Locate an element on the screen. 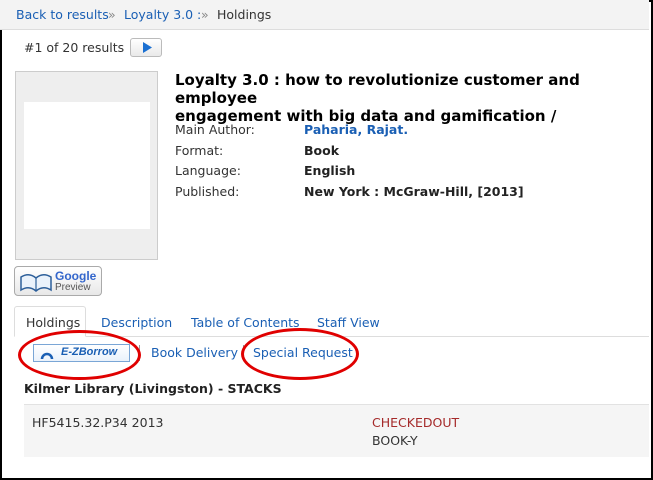  result-counter: #1 of 20 results is located at coordinates (74, 47).